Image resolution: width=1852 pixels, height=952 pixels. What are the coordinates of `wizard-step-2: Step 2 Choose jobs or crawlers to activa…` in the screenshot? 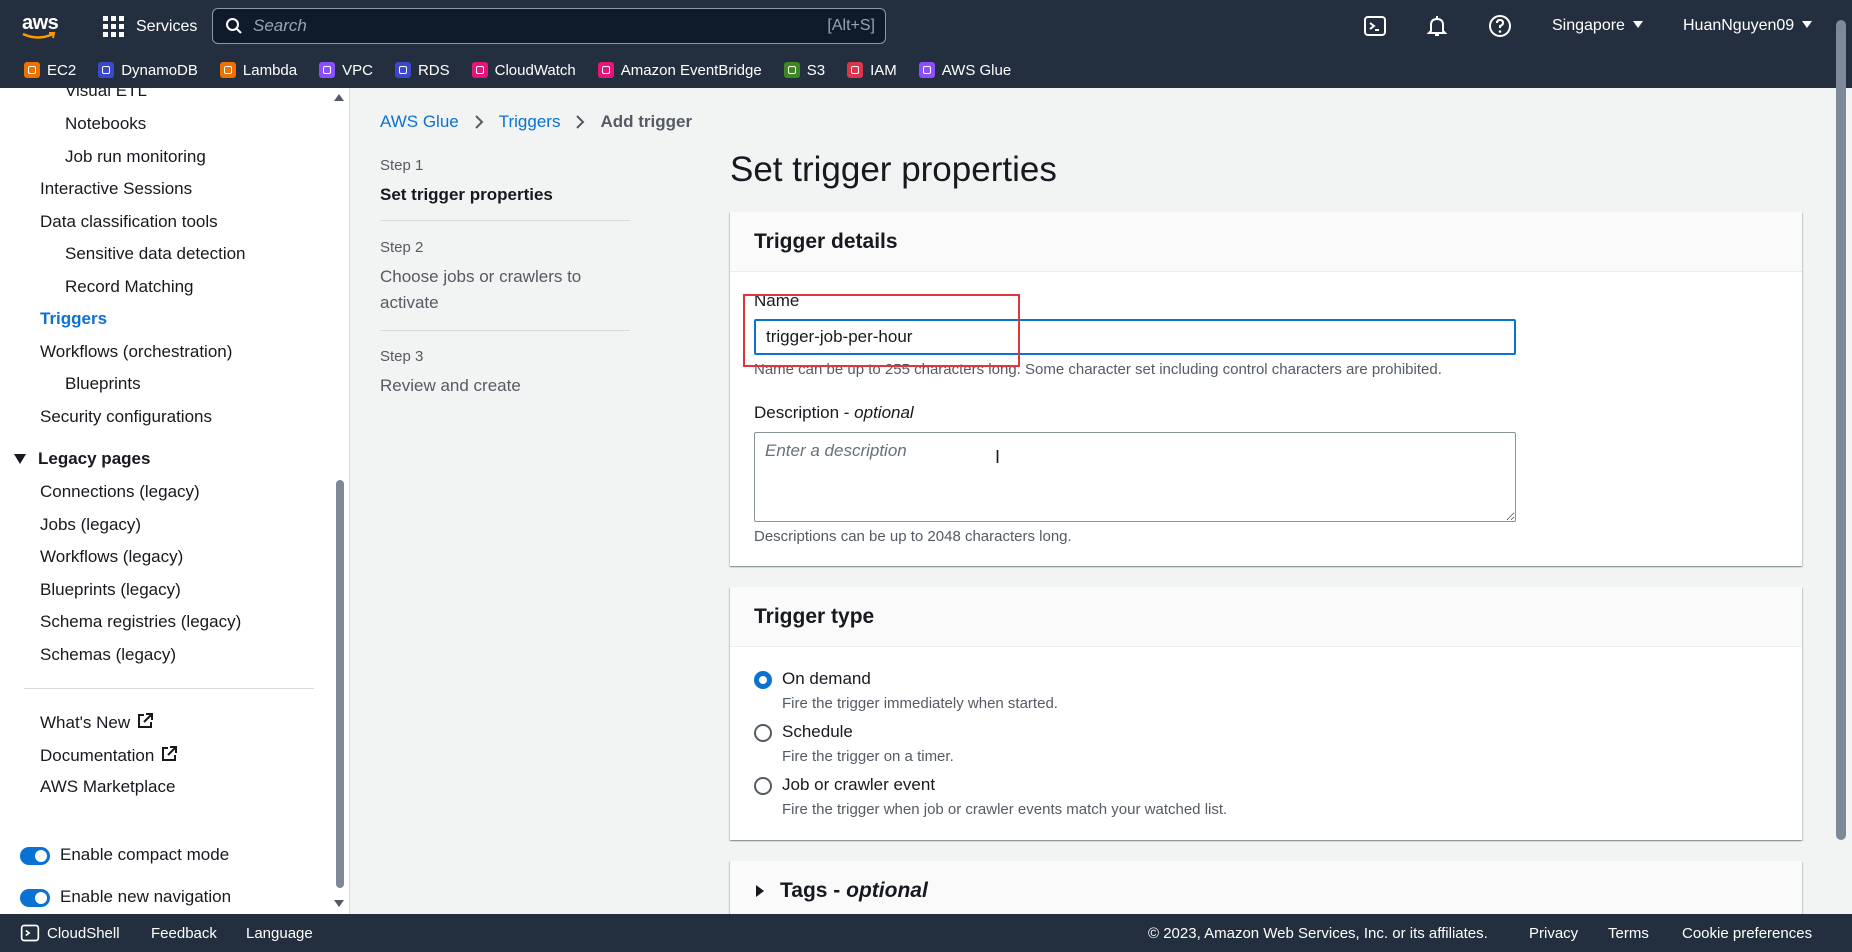 It's located at (505, 277).